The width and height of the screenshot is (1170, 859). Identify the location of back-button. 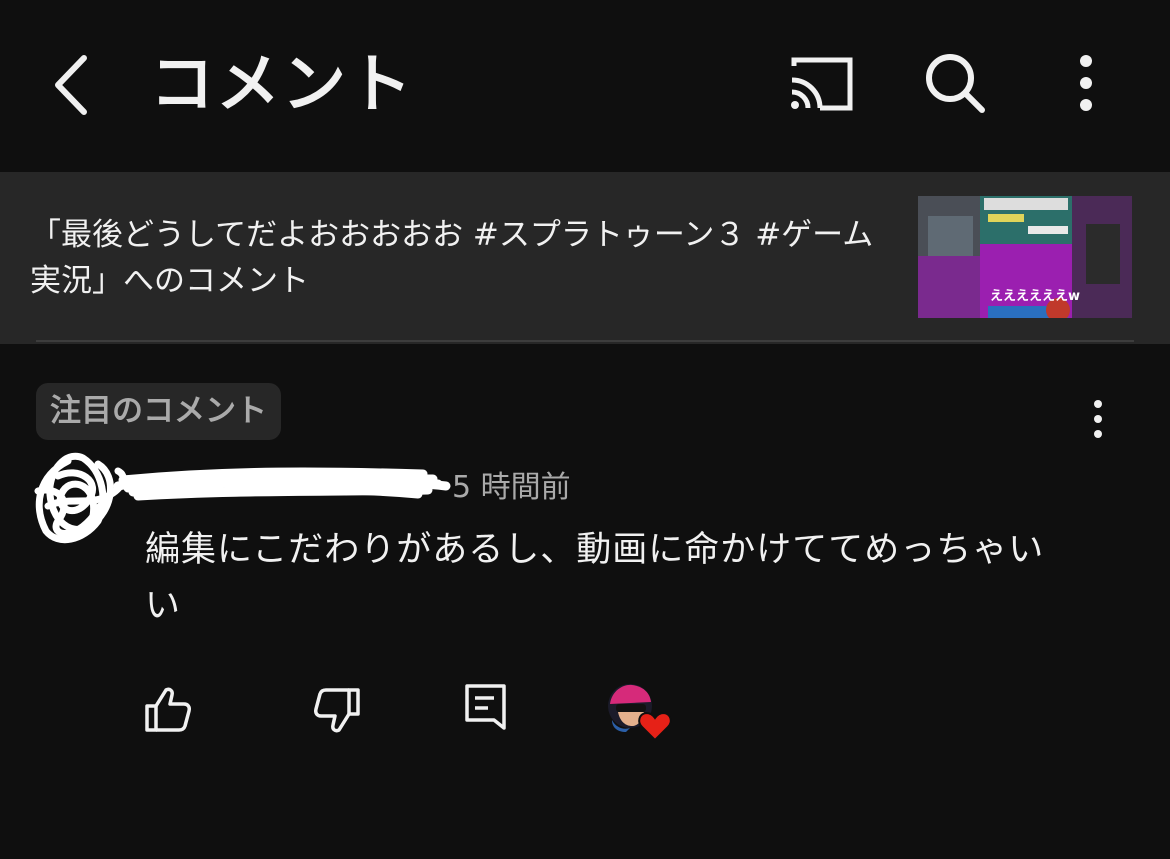
(74, 85).